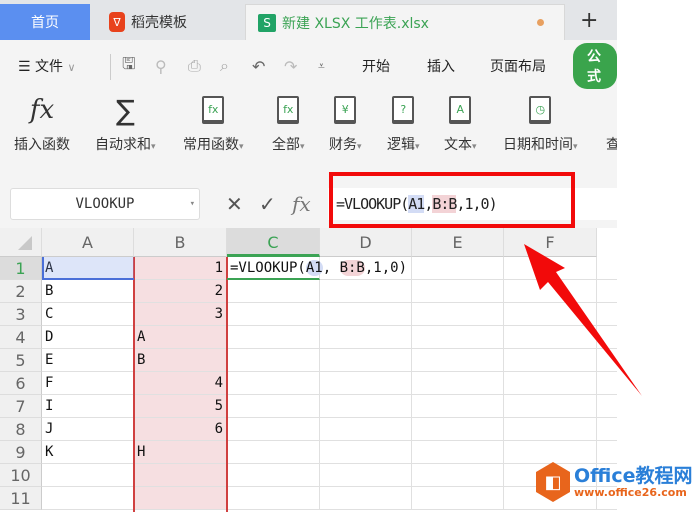 This screenshot has width=698, height=512. I want to click on formula-text: ,1,0), so click(386, 268).